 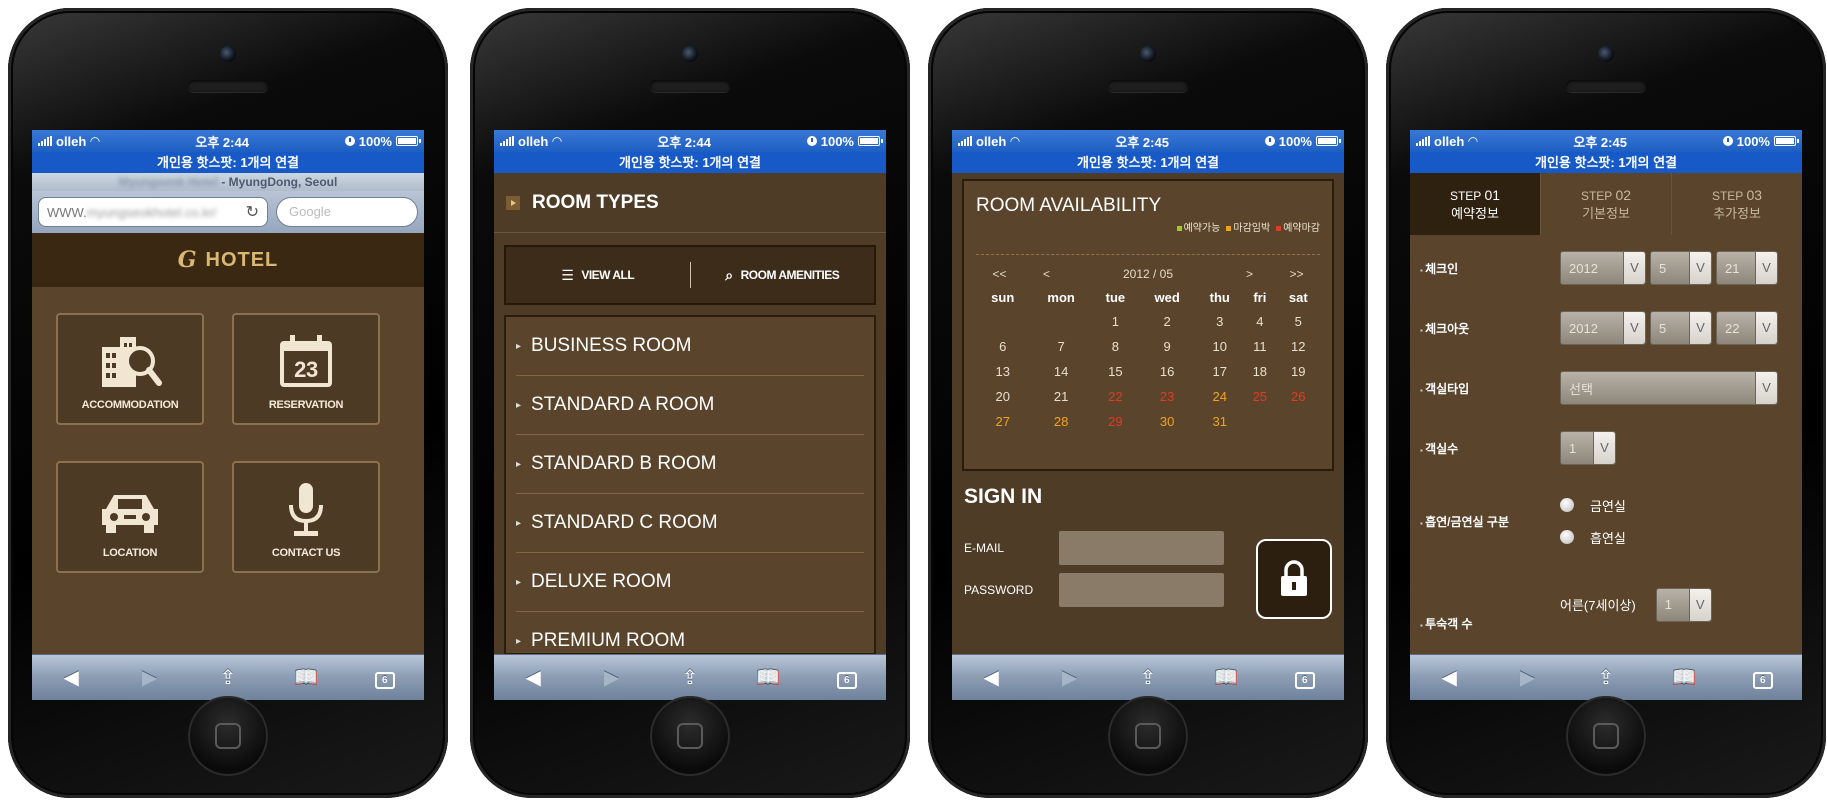 What do you see at coordinates (153, 212) in the screenshot?
I see `address-field: WWW.myungseokhotel.co.kr/↻` at bounding box center [153, 212].